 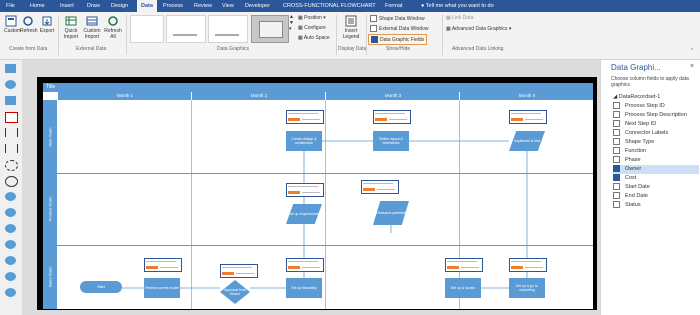 I want to click on link-data-button: ▦ Link Data, so click(x=459, y=18).